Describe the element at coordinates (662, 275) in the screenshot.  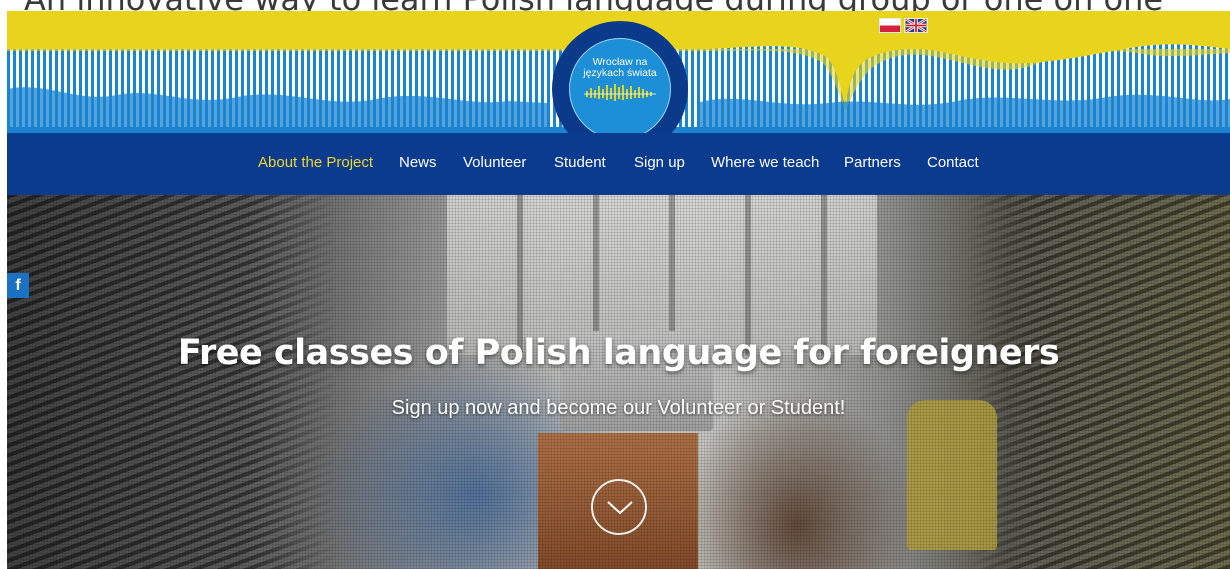
I see `hero-background-window` at that location.